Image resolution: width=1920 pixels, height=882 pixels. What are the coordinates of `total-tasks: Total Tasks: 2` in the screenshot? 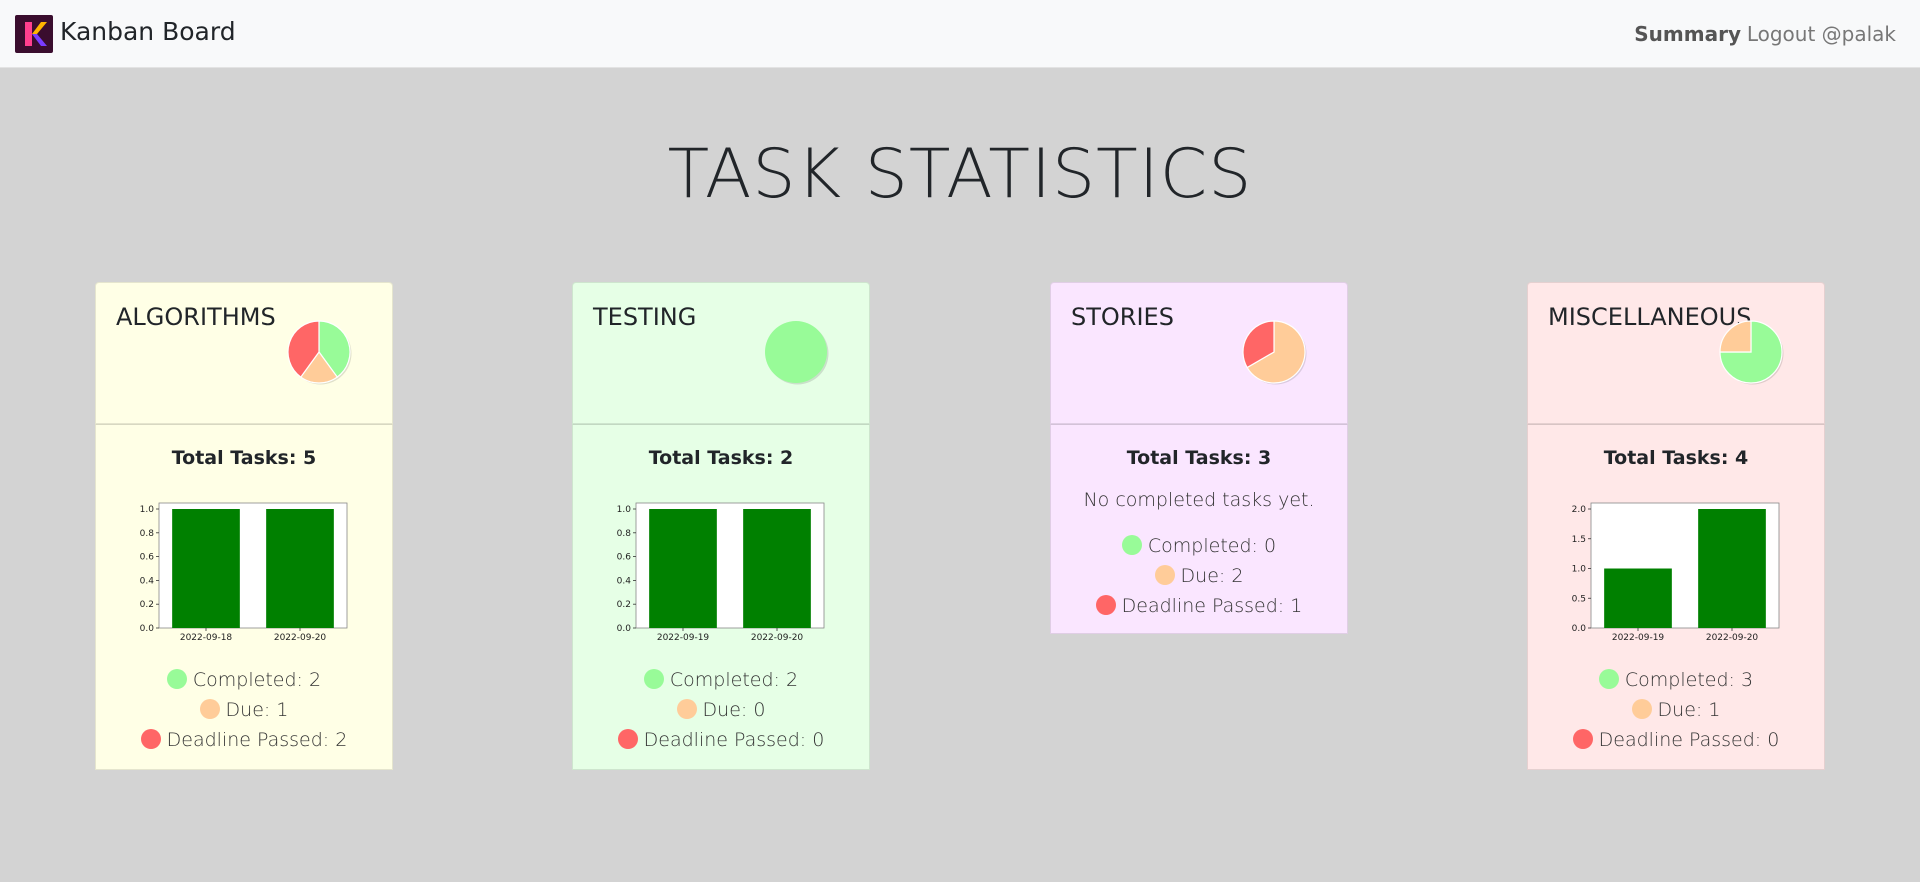 It's located at (721, 458).